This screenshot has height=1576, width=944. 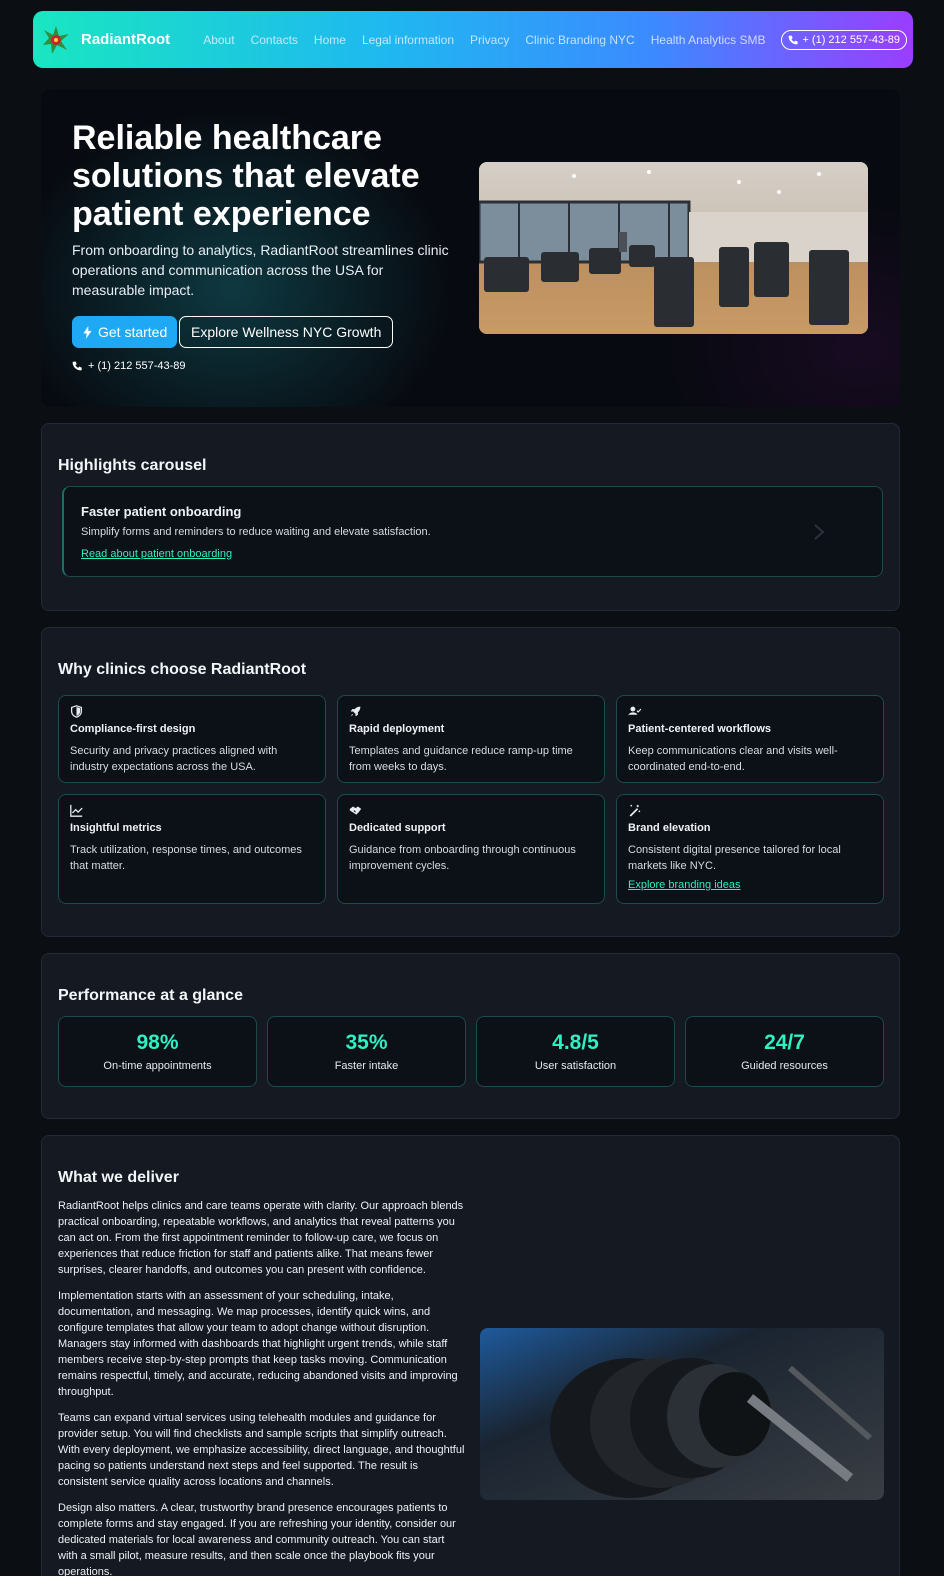 I want to click on nav-link-home: Home, so click(x=330, y=40).